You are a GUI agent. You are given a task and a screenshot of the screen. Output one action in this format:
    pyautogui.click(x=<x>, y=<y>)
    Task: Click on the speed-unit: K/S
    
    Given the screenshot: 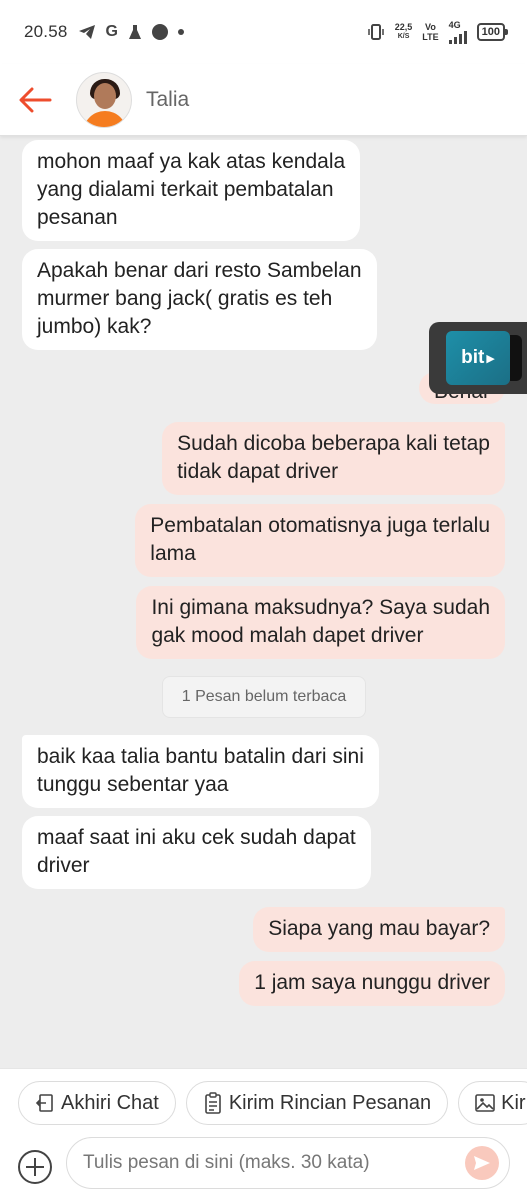 What is the action you would take?
    pyautogui.click(x=403, y=36)
    